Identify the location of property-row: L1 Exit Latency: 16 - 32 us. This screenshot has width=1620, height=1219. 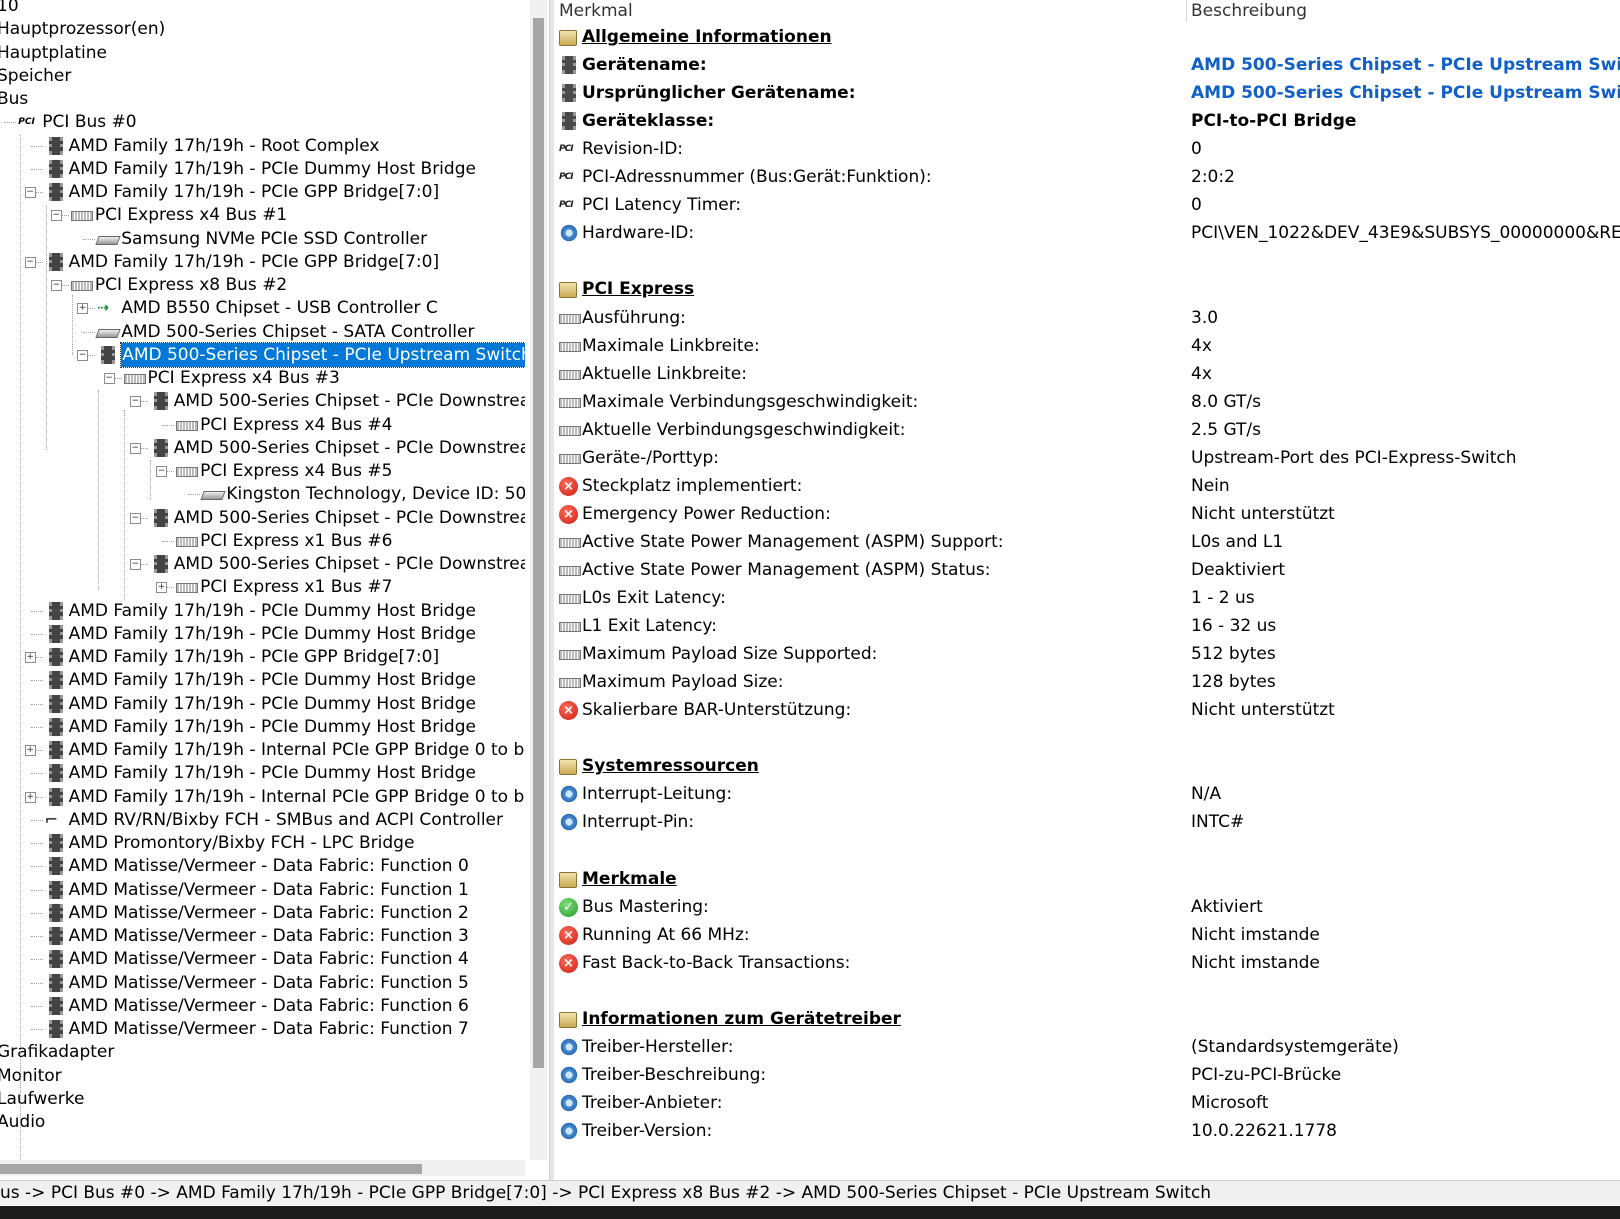
(1087, 626).